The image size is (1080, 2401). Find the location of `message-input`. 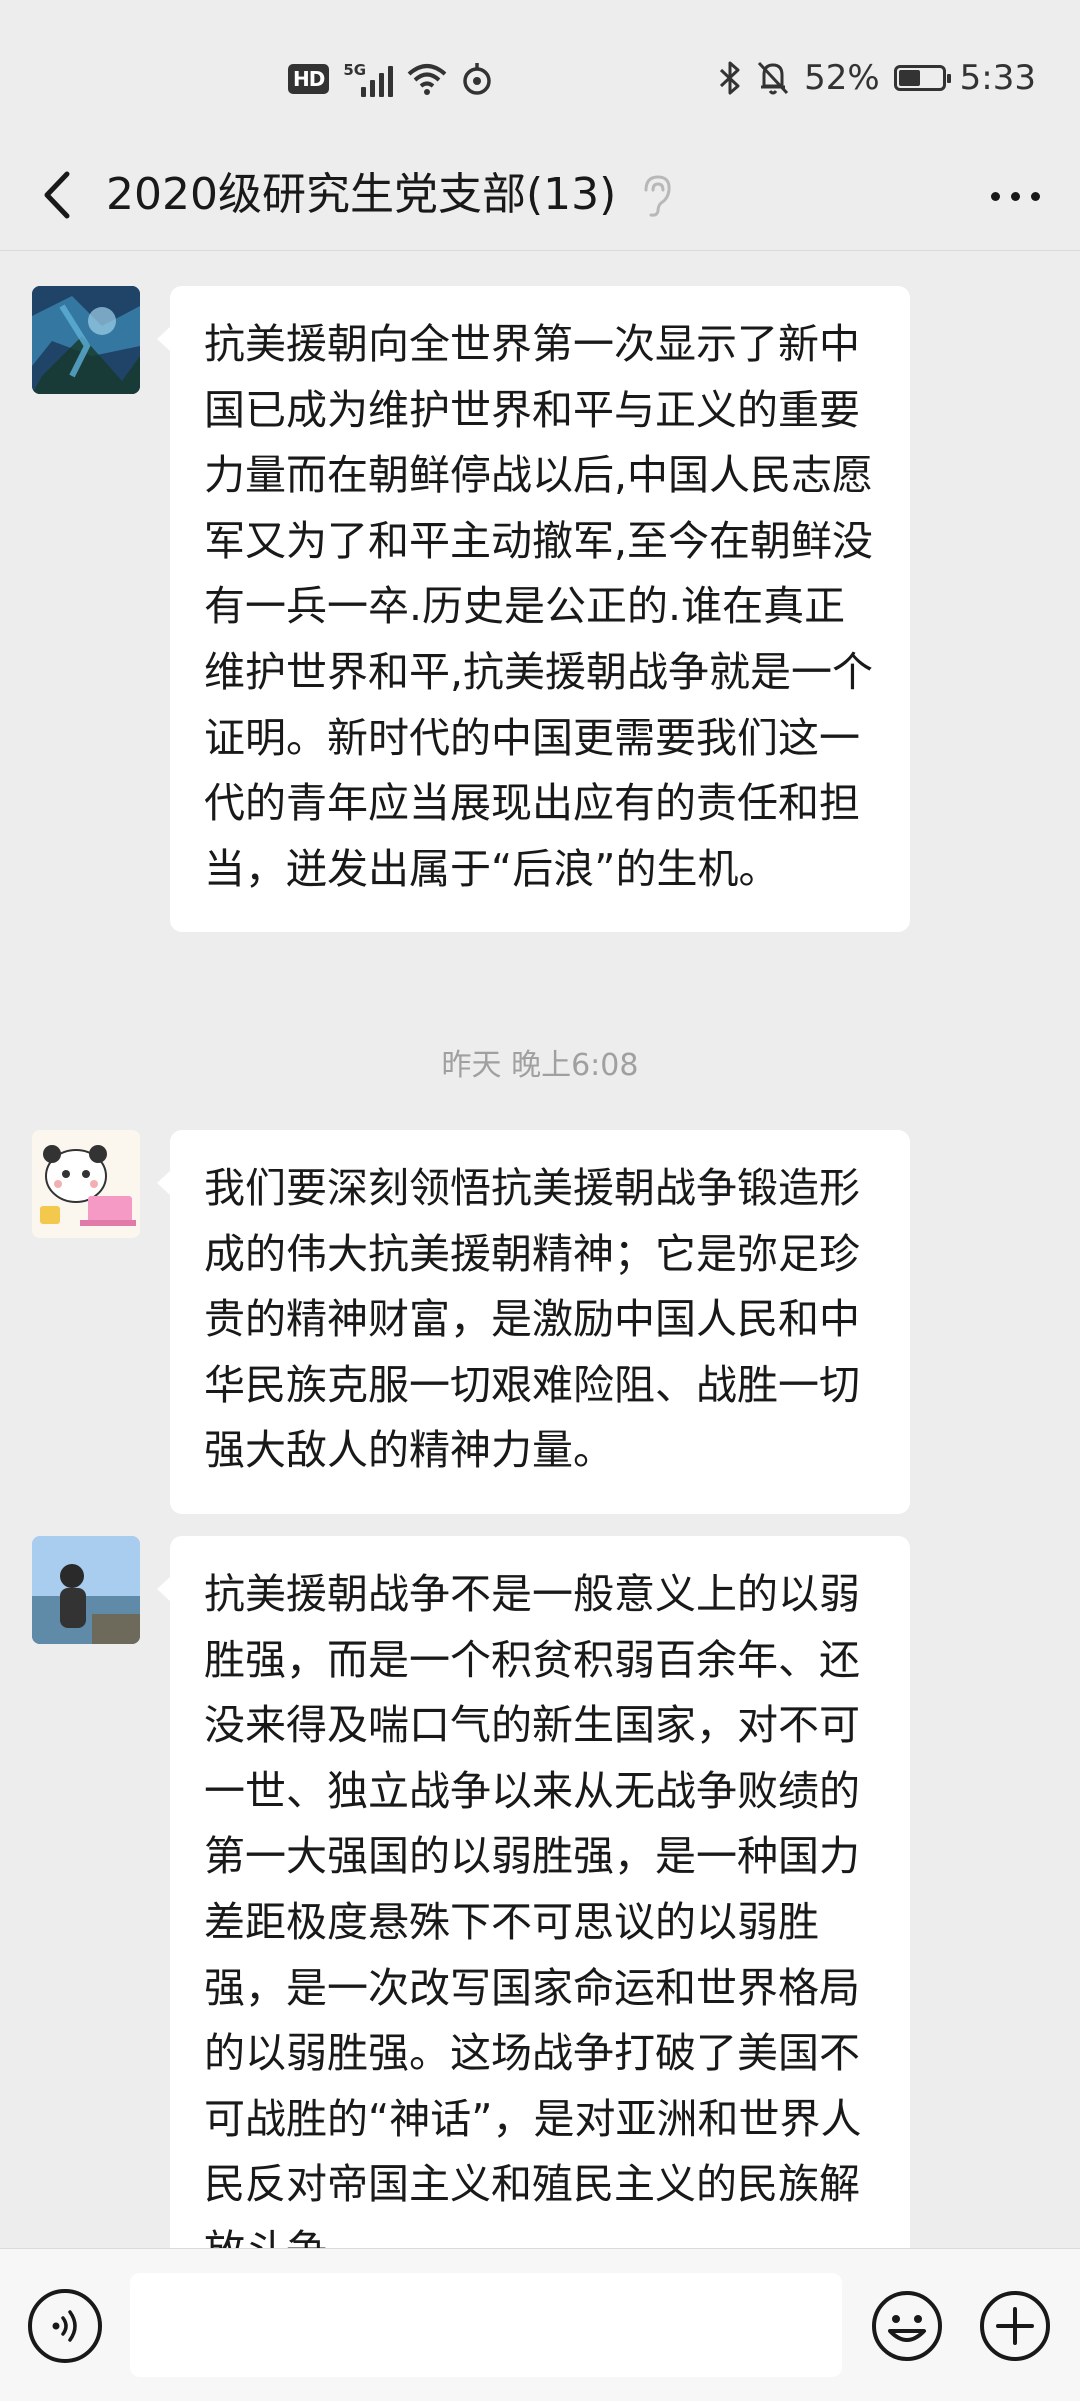

message-input is located at coordinates (486, 2325).